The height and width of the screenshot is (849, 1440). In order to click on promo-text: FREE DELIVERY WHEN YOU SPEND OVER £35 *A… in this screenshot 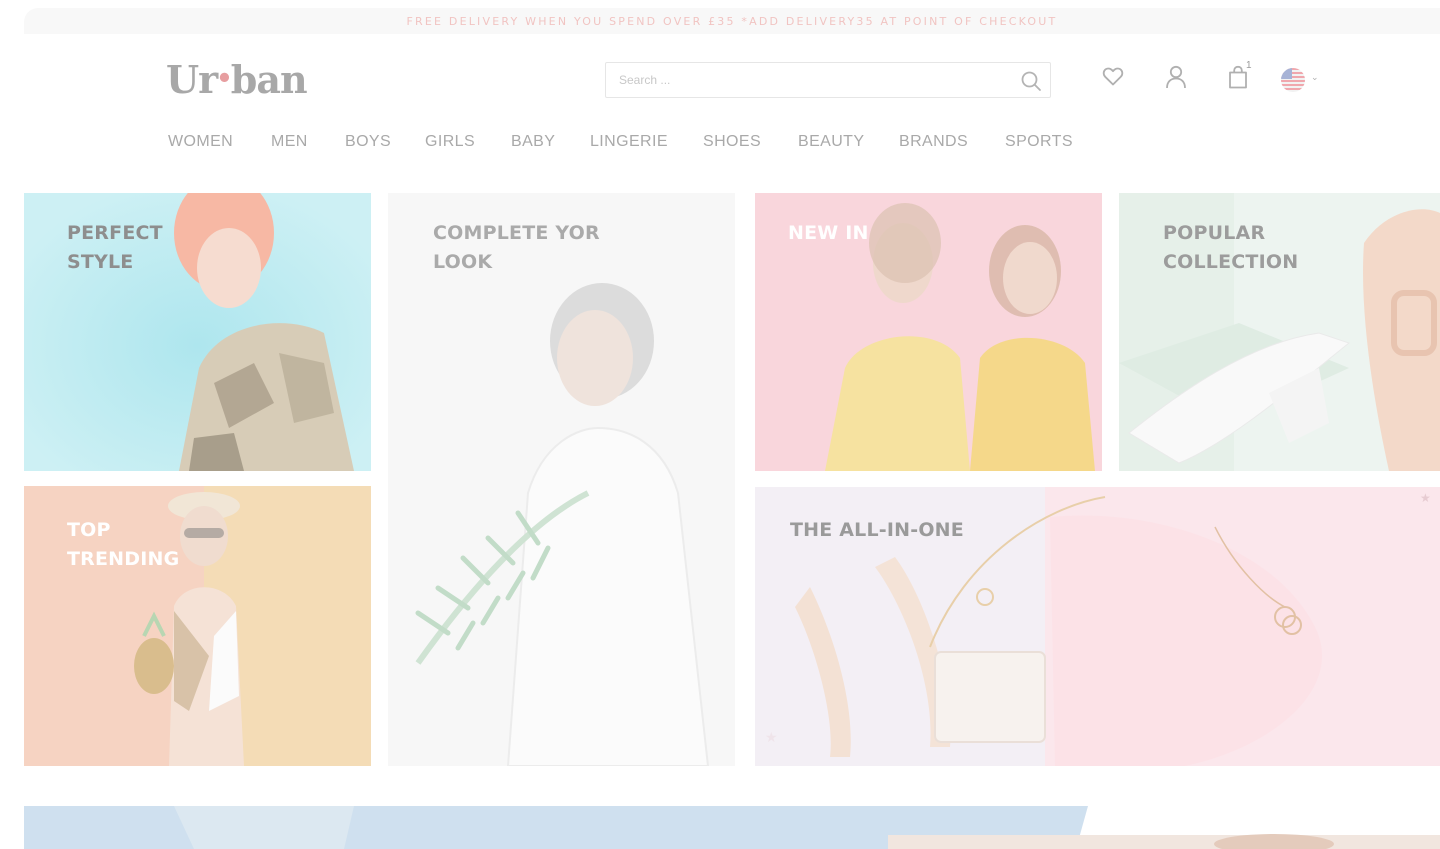, I will do `click(732, 21)`.